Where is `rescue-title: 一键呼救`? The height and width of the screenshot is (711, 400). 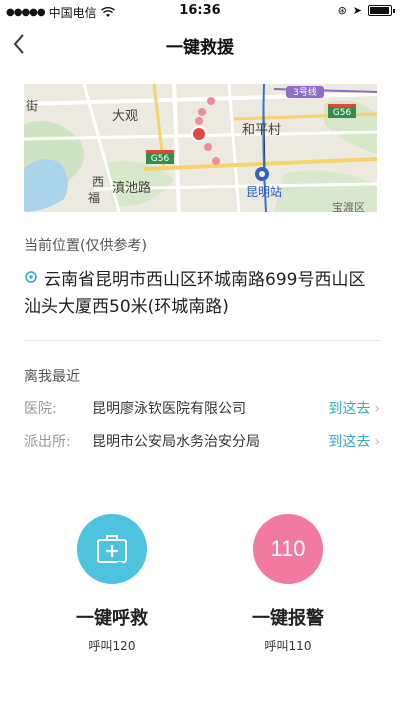
rescue-title: 一键呼救 is located at coordinates (112, 618).